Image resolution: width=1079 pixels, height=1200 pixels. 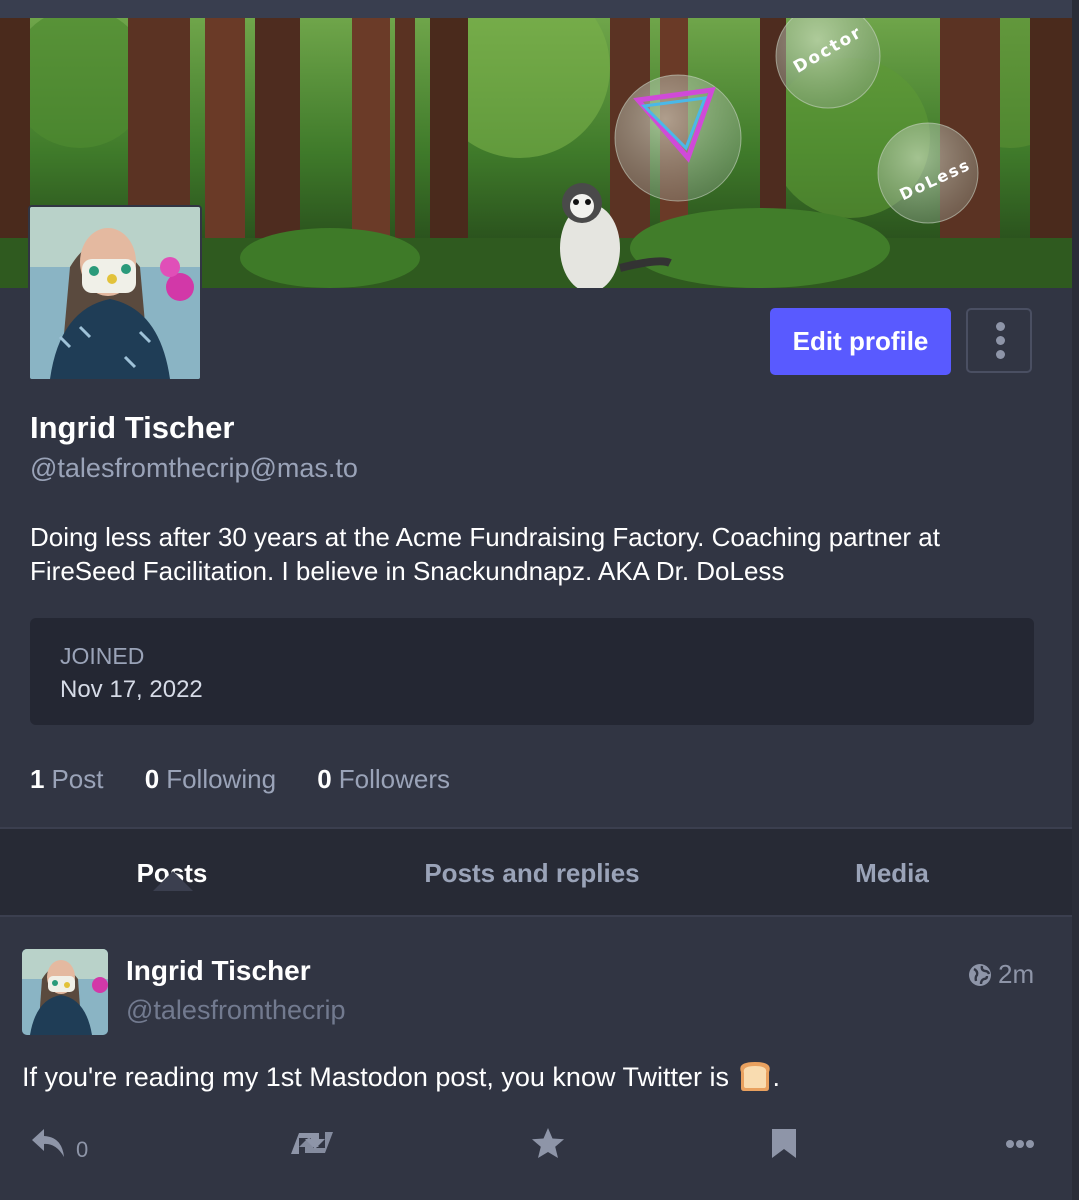 What do you see at coordinates (532, 873) in the screenshot?
I see `tab-posts-and-replies: Posts and replies` at bounding box center [532, 873].